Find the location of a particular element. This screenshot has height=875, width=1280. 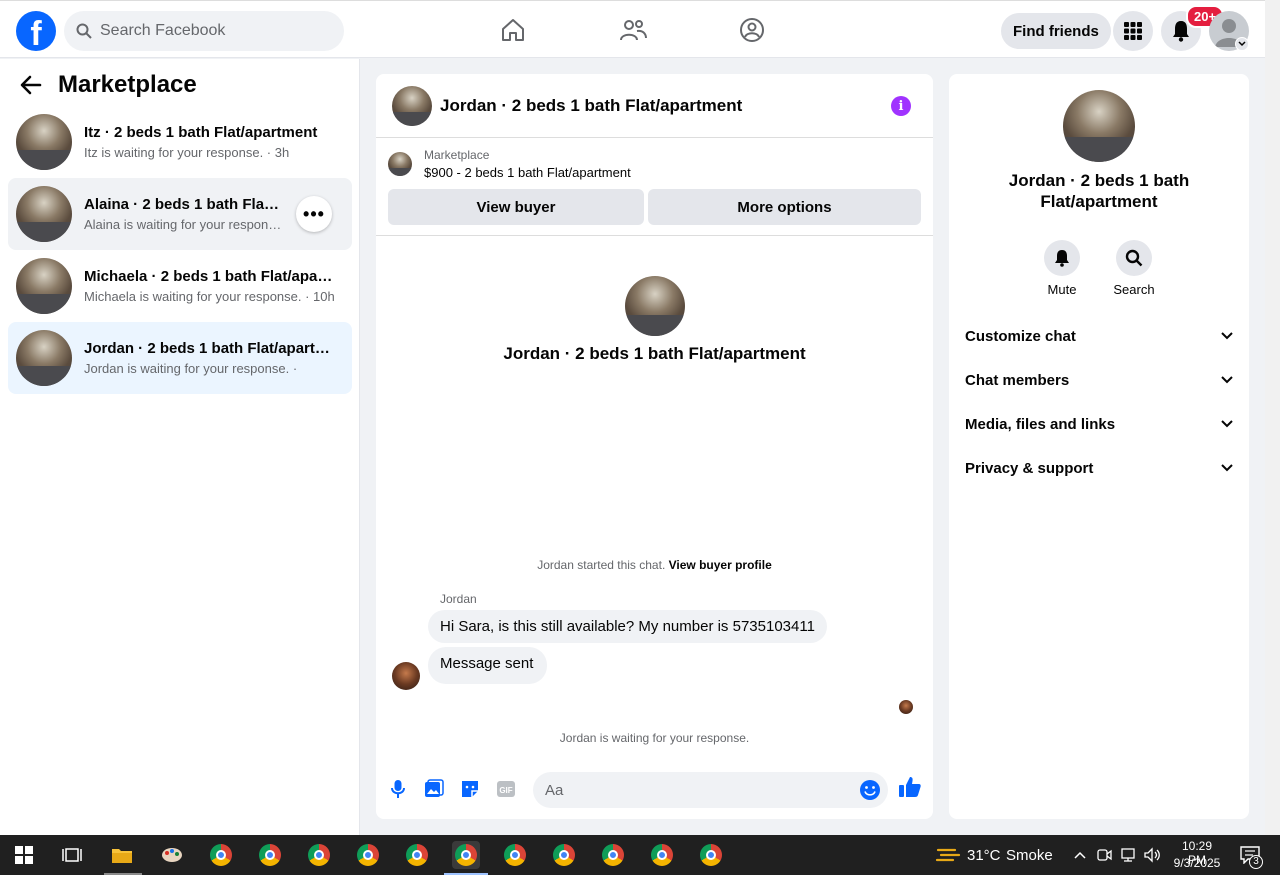

task-view-icon is located at coordinates (72, 855).